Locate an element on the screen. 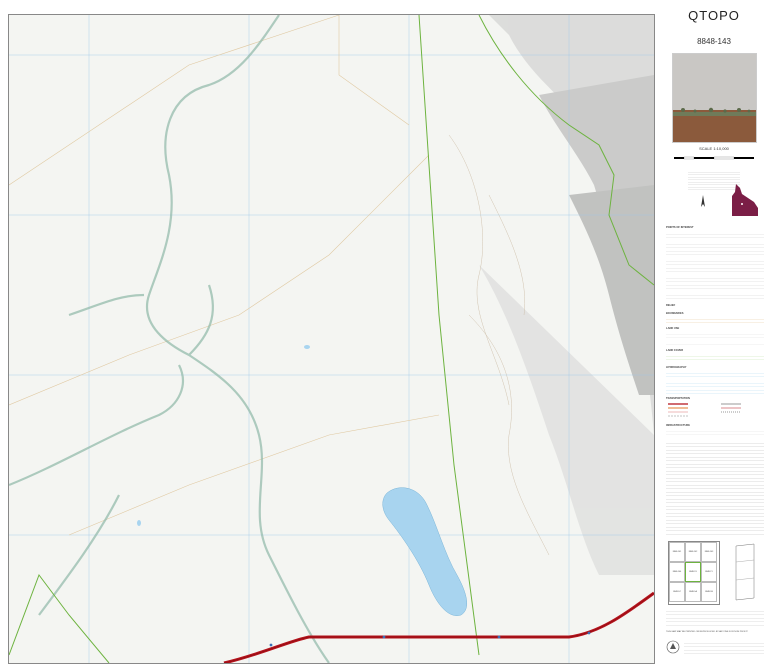 The image size is (768, 671). index-sheet: 8848-1A is located at coordinates (693, 592).